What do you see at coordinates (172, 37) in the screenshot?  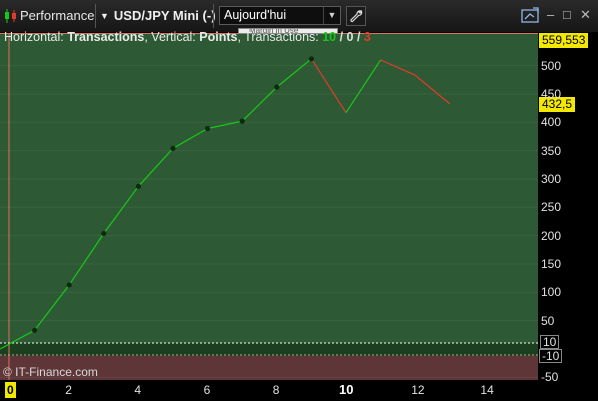 I see `vertical-label: , Vertical:` at bounding box center [172, 37].